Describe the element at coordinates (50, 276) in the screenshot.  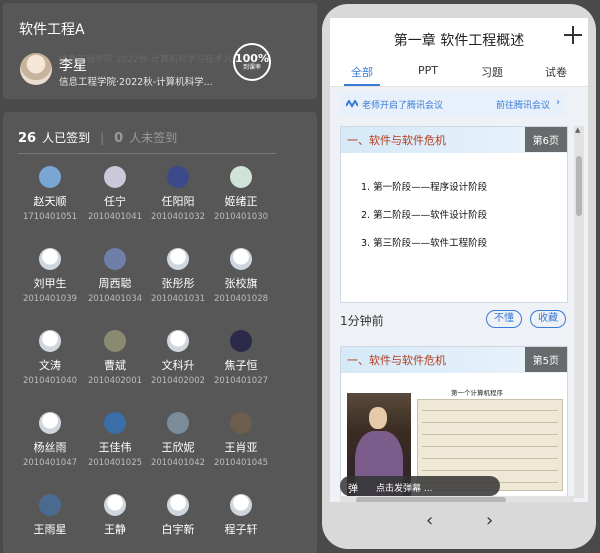
I see `student-card: 刘甲生 2010401039` at that location.